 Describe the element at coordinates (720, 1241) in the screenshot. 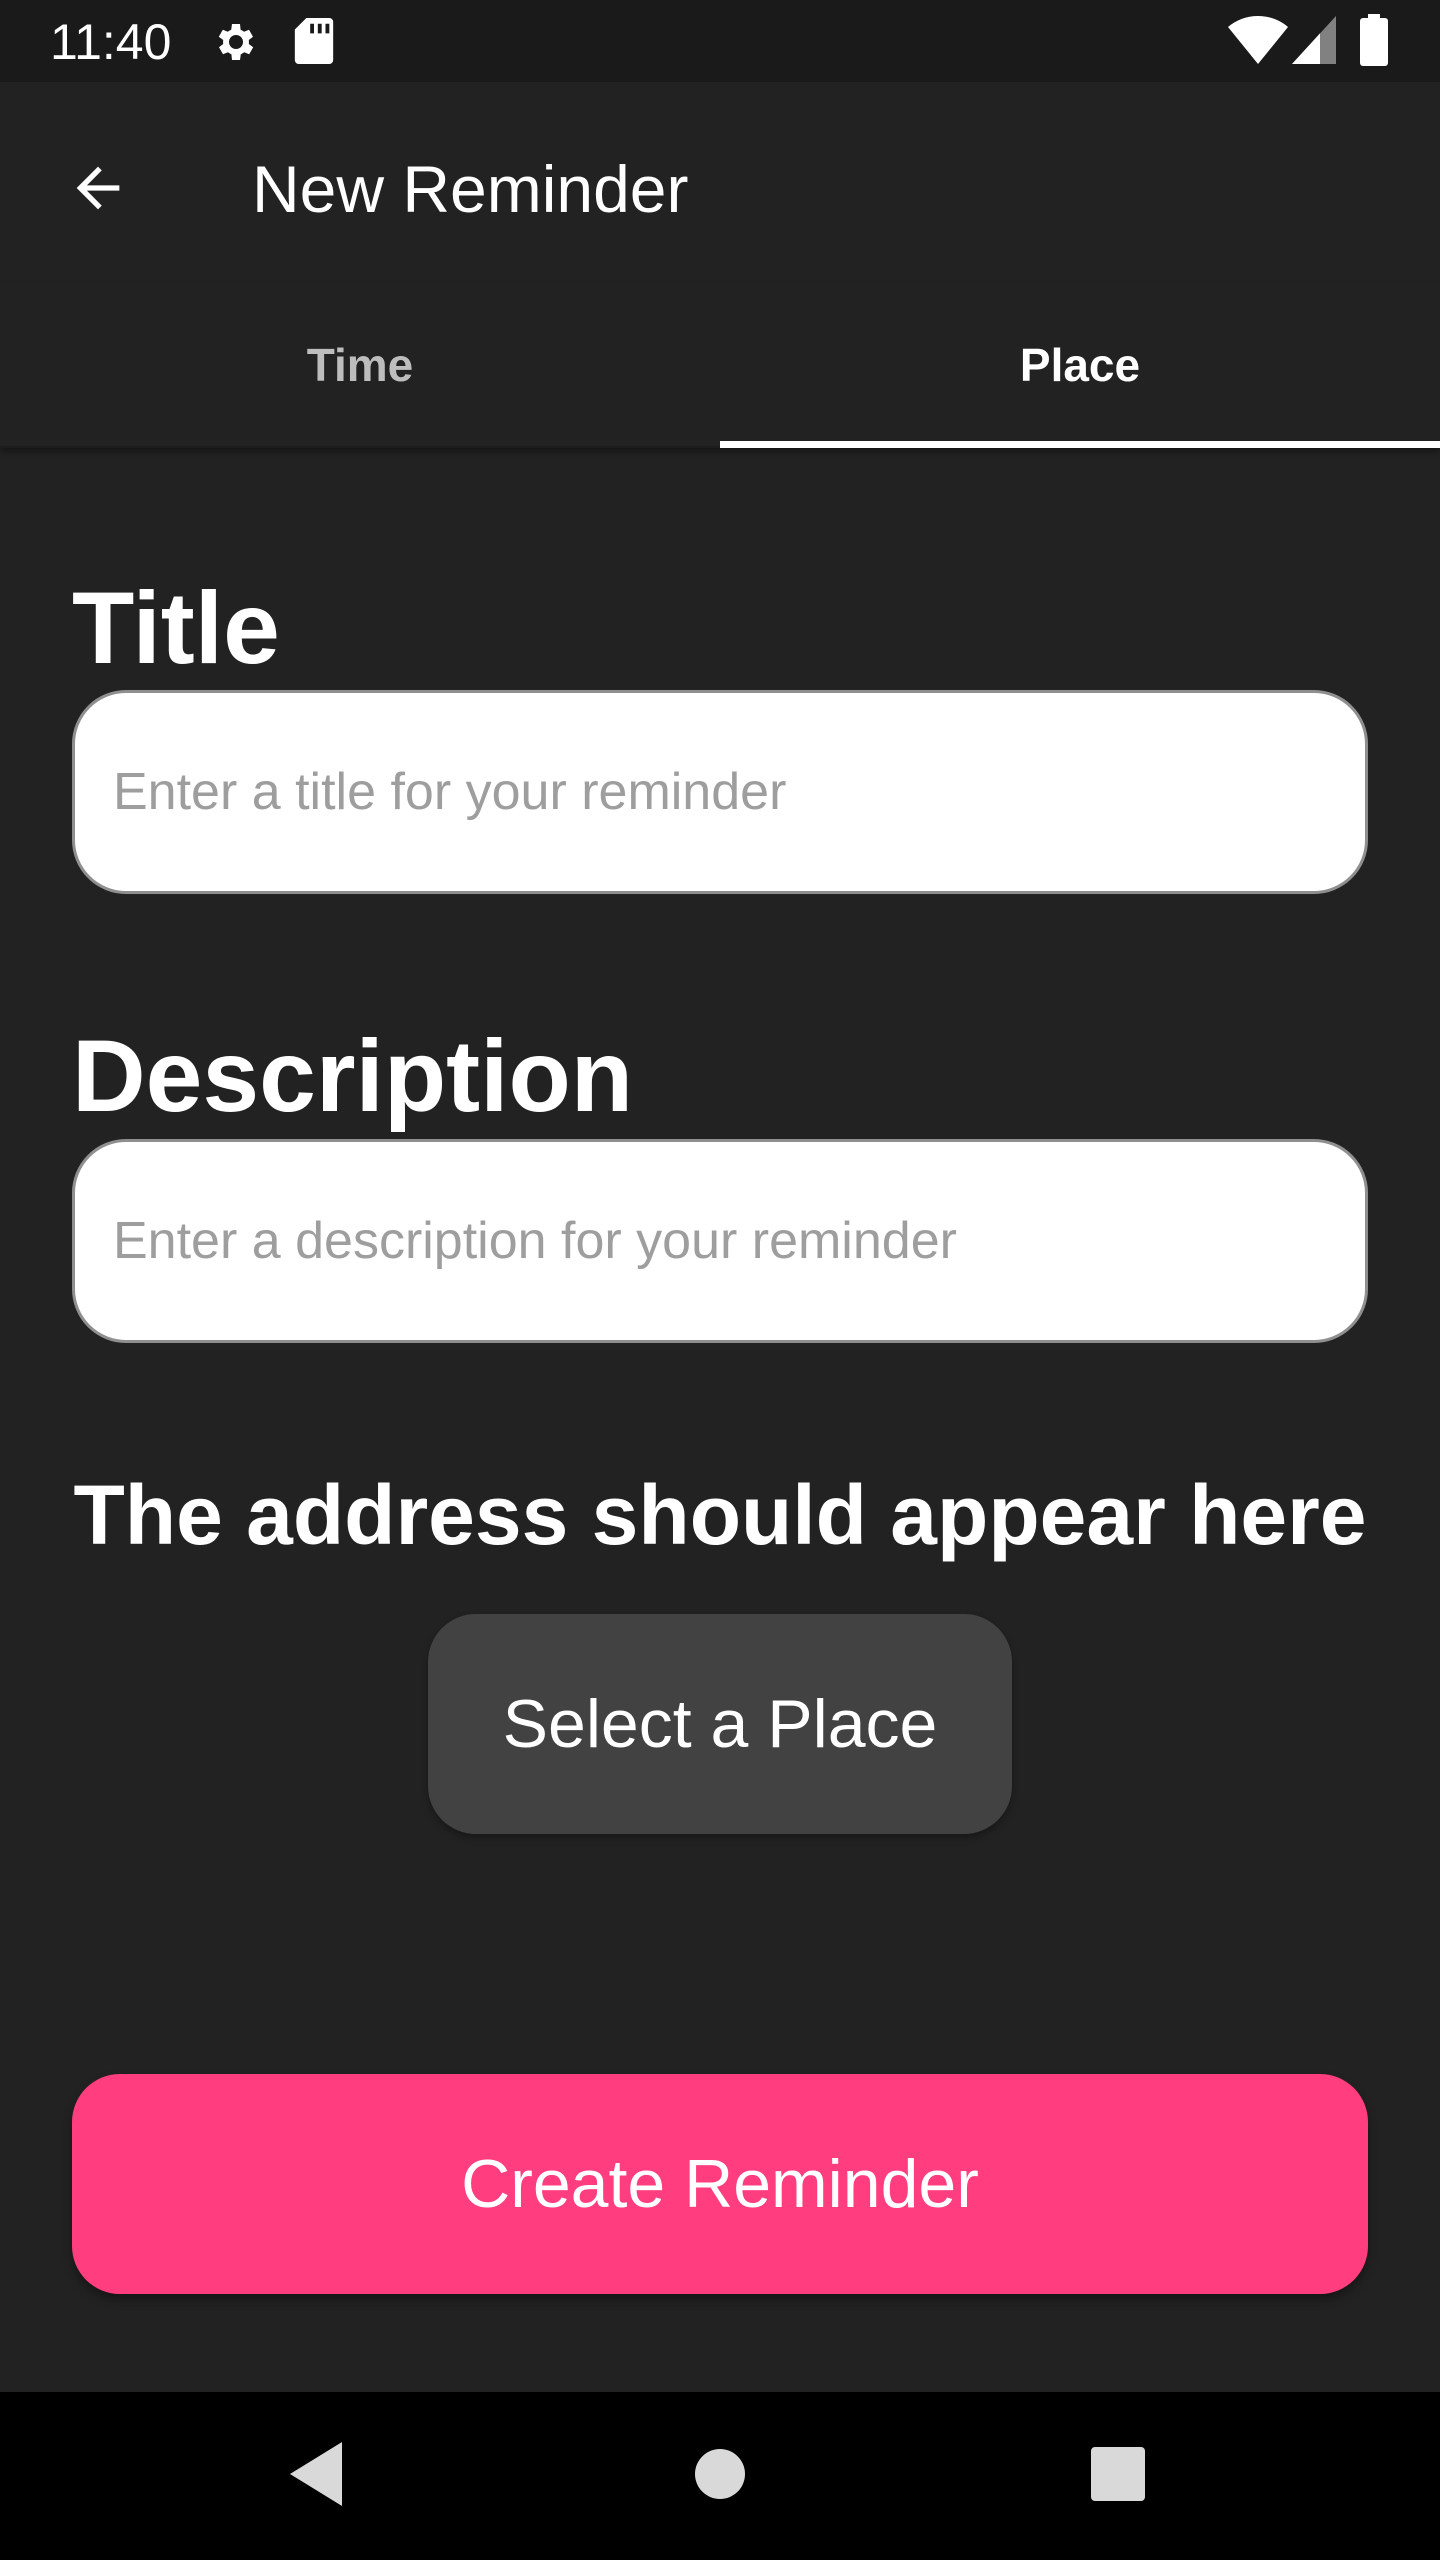

I see `description-input` at that location.